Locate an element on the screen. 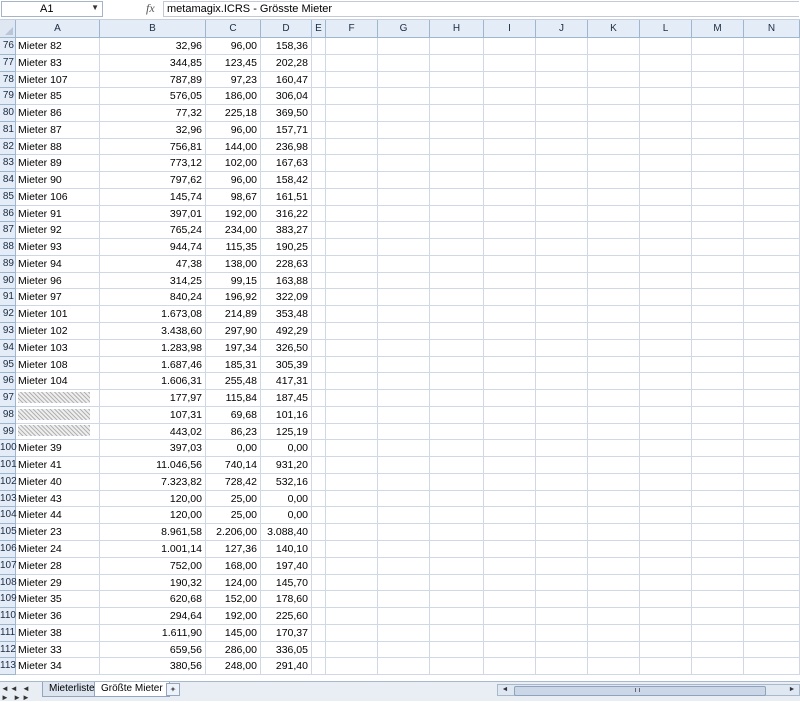 This screenshot has width=800, height=702. cell-c: 186,00 is located at coordinates (233, 97).